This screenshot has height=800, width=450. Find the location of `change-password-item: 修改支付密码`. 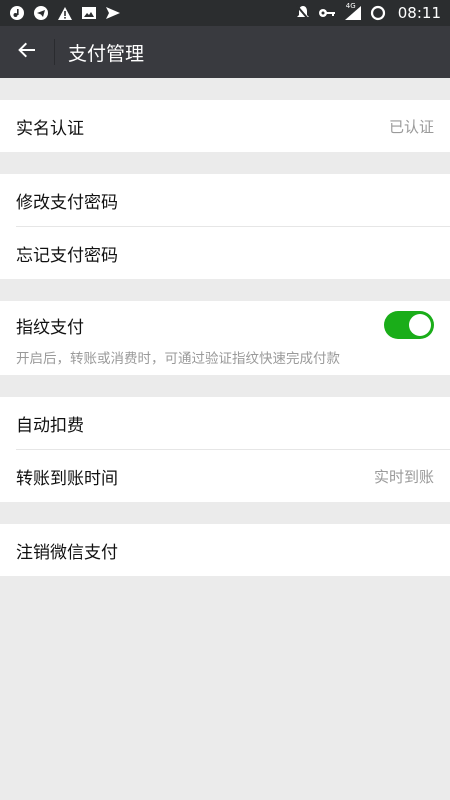

change-password-item: 修改支付密码 is located at coordinates (225, 200).